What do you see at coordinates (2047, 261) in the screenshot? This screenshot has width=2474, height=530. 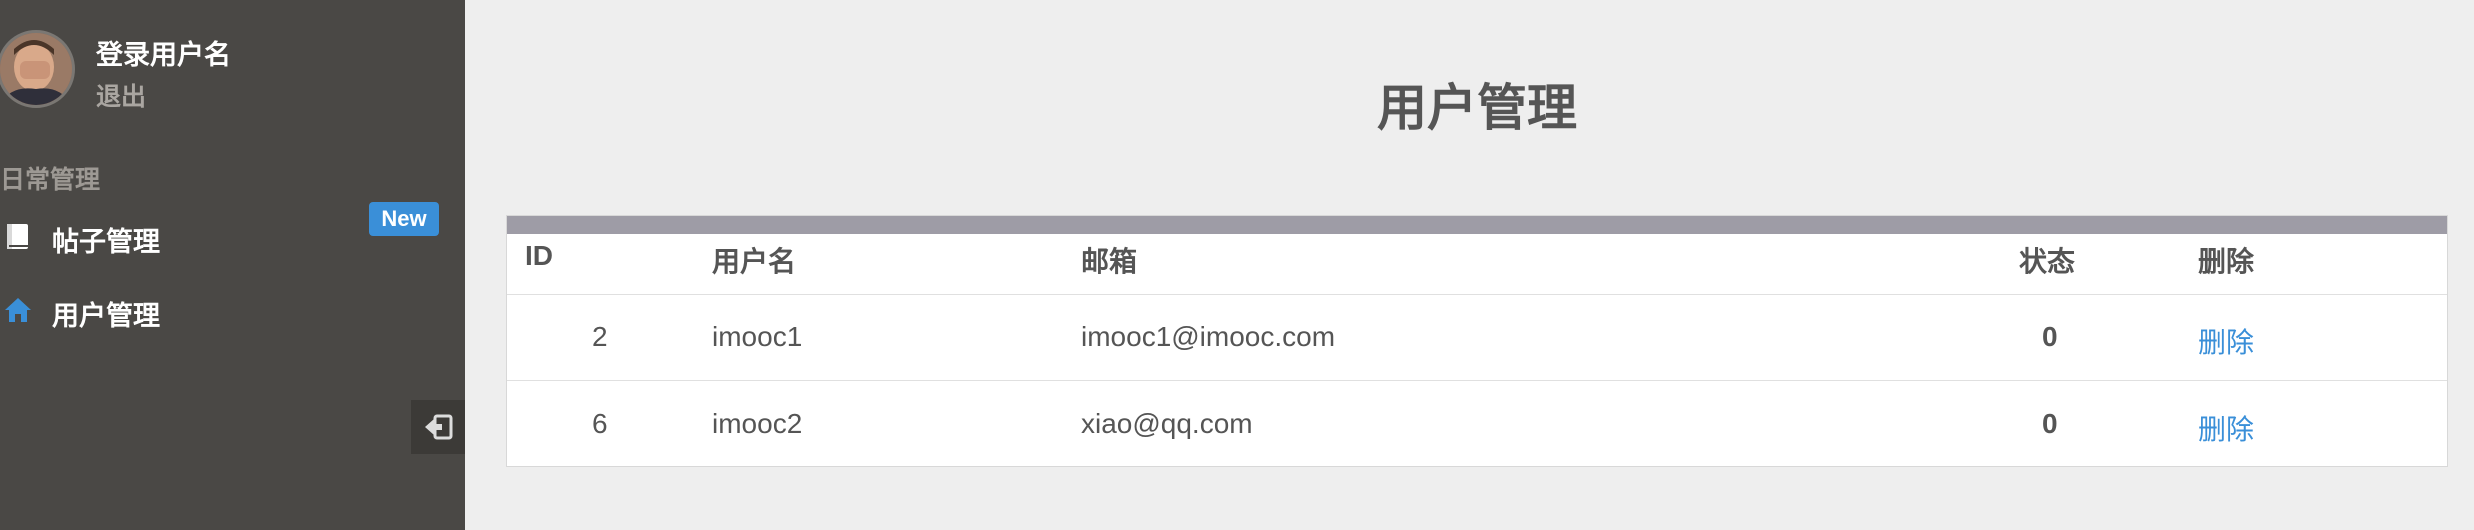 I see `column-header-status: 状态` at bounding box center [2047, 261].